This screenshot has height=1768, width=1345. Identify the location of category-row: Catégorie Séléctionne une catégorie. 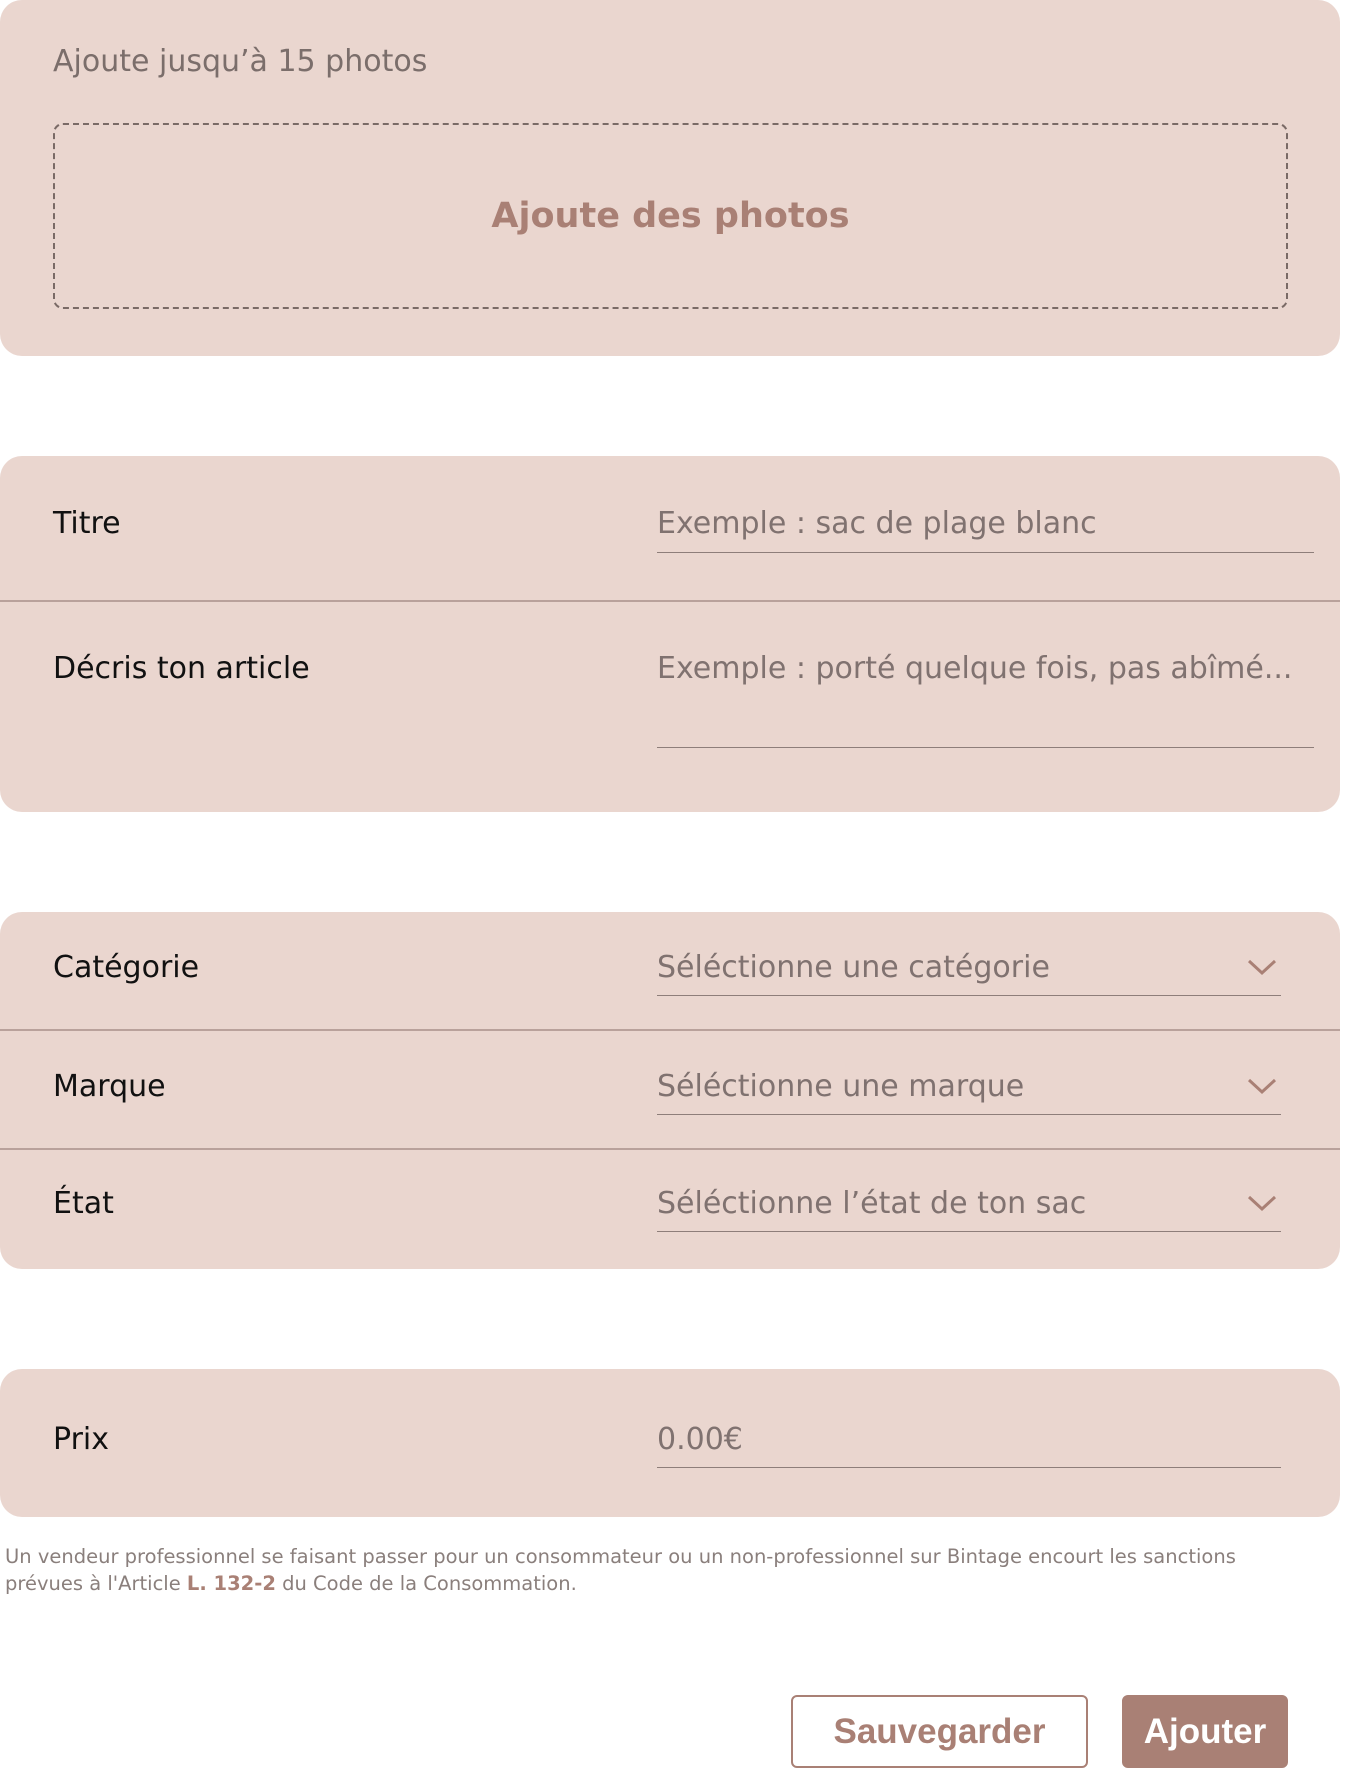
(670, 971).